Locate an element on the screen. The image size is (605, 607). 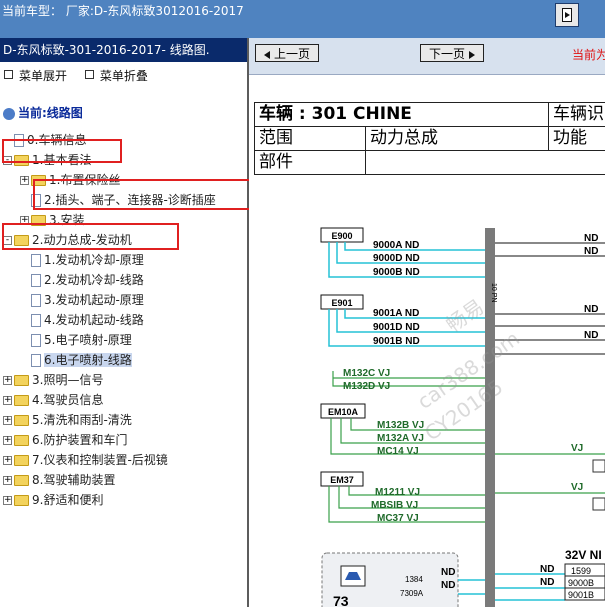
tree-item: 1.发动机冷却-原理 is located at coordinates (87, 260).